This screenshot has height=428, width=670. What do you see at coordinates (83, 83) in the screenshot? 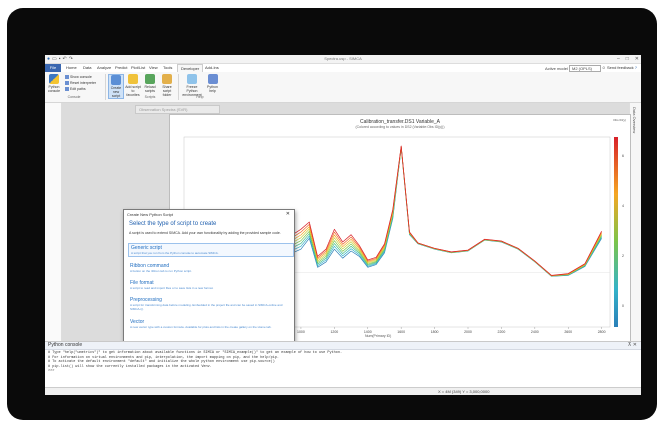
I see `reset-interpreter-label: Reset interpreter` at bounding box center [83, 83].